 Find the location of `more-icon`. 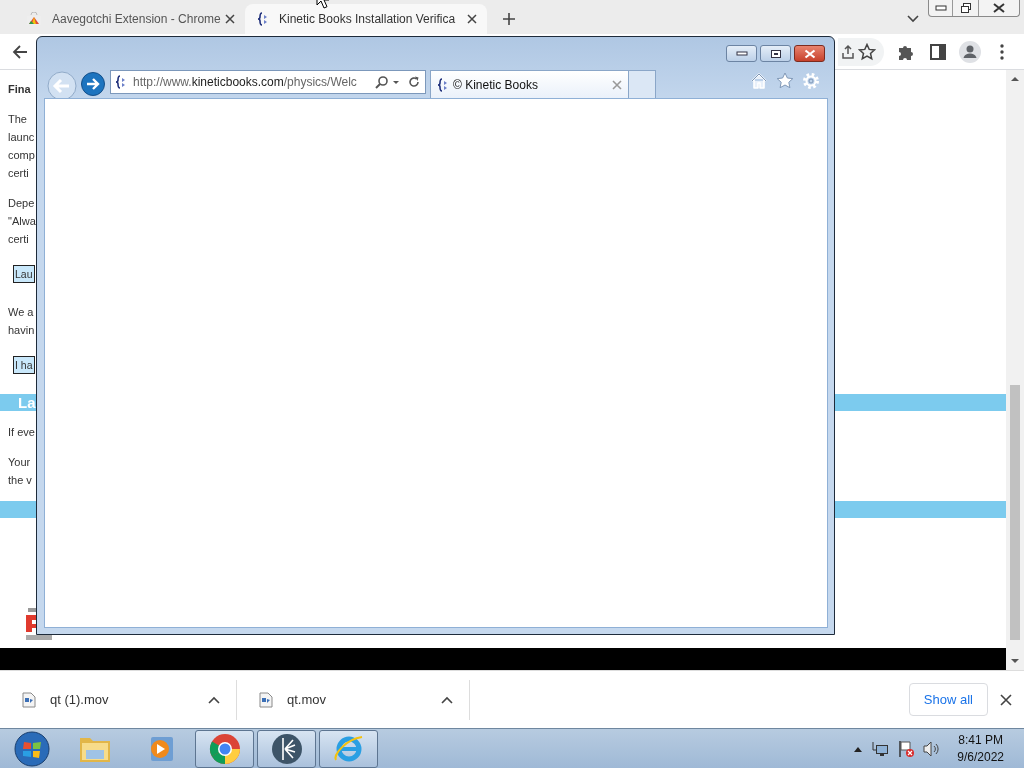

more-icon is located at coordinates (1002, 51).